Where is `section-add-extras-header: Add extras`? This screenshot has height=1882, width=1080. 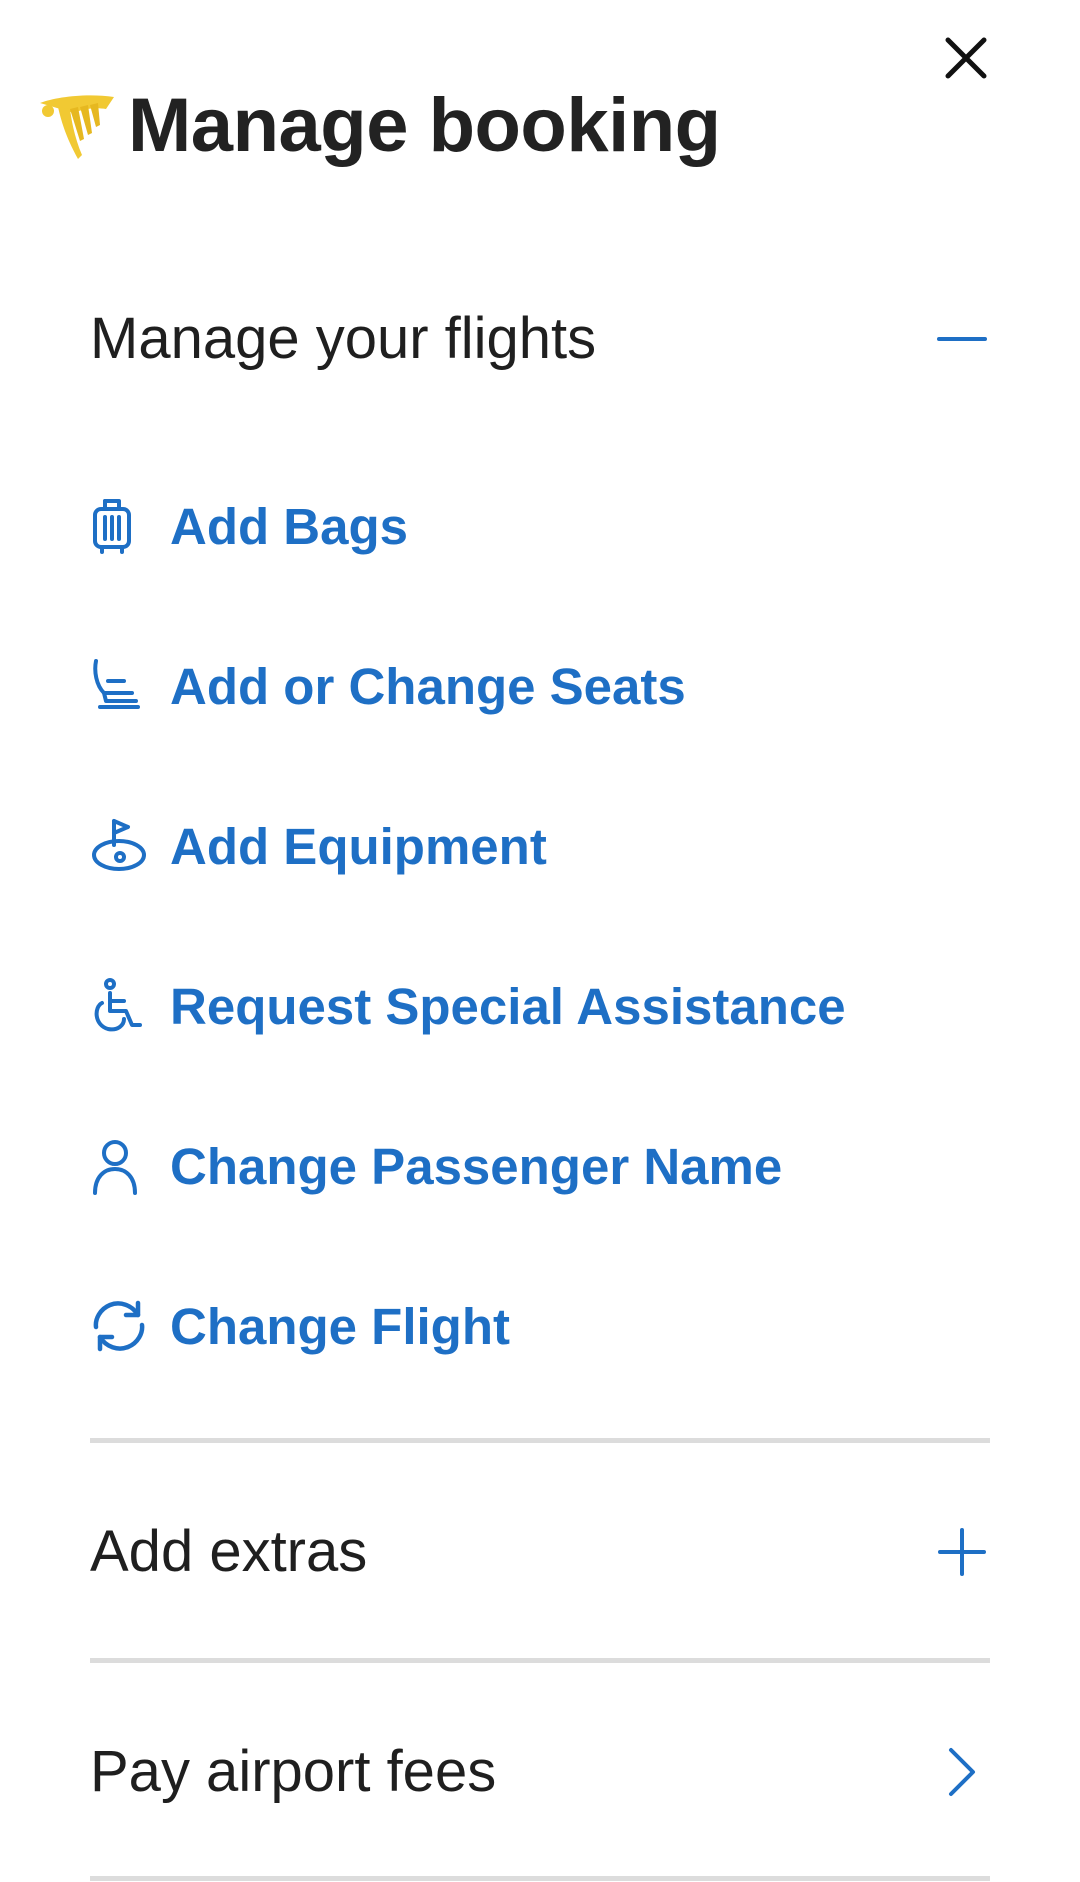
section-add-extras-header: Add extras is located at coordinates (540, 1551).